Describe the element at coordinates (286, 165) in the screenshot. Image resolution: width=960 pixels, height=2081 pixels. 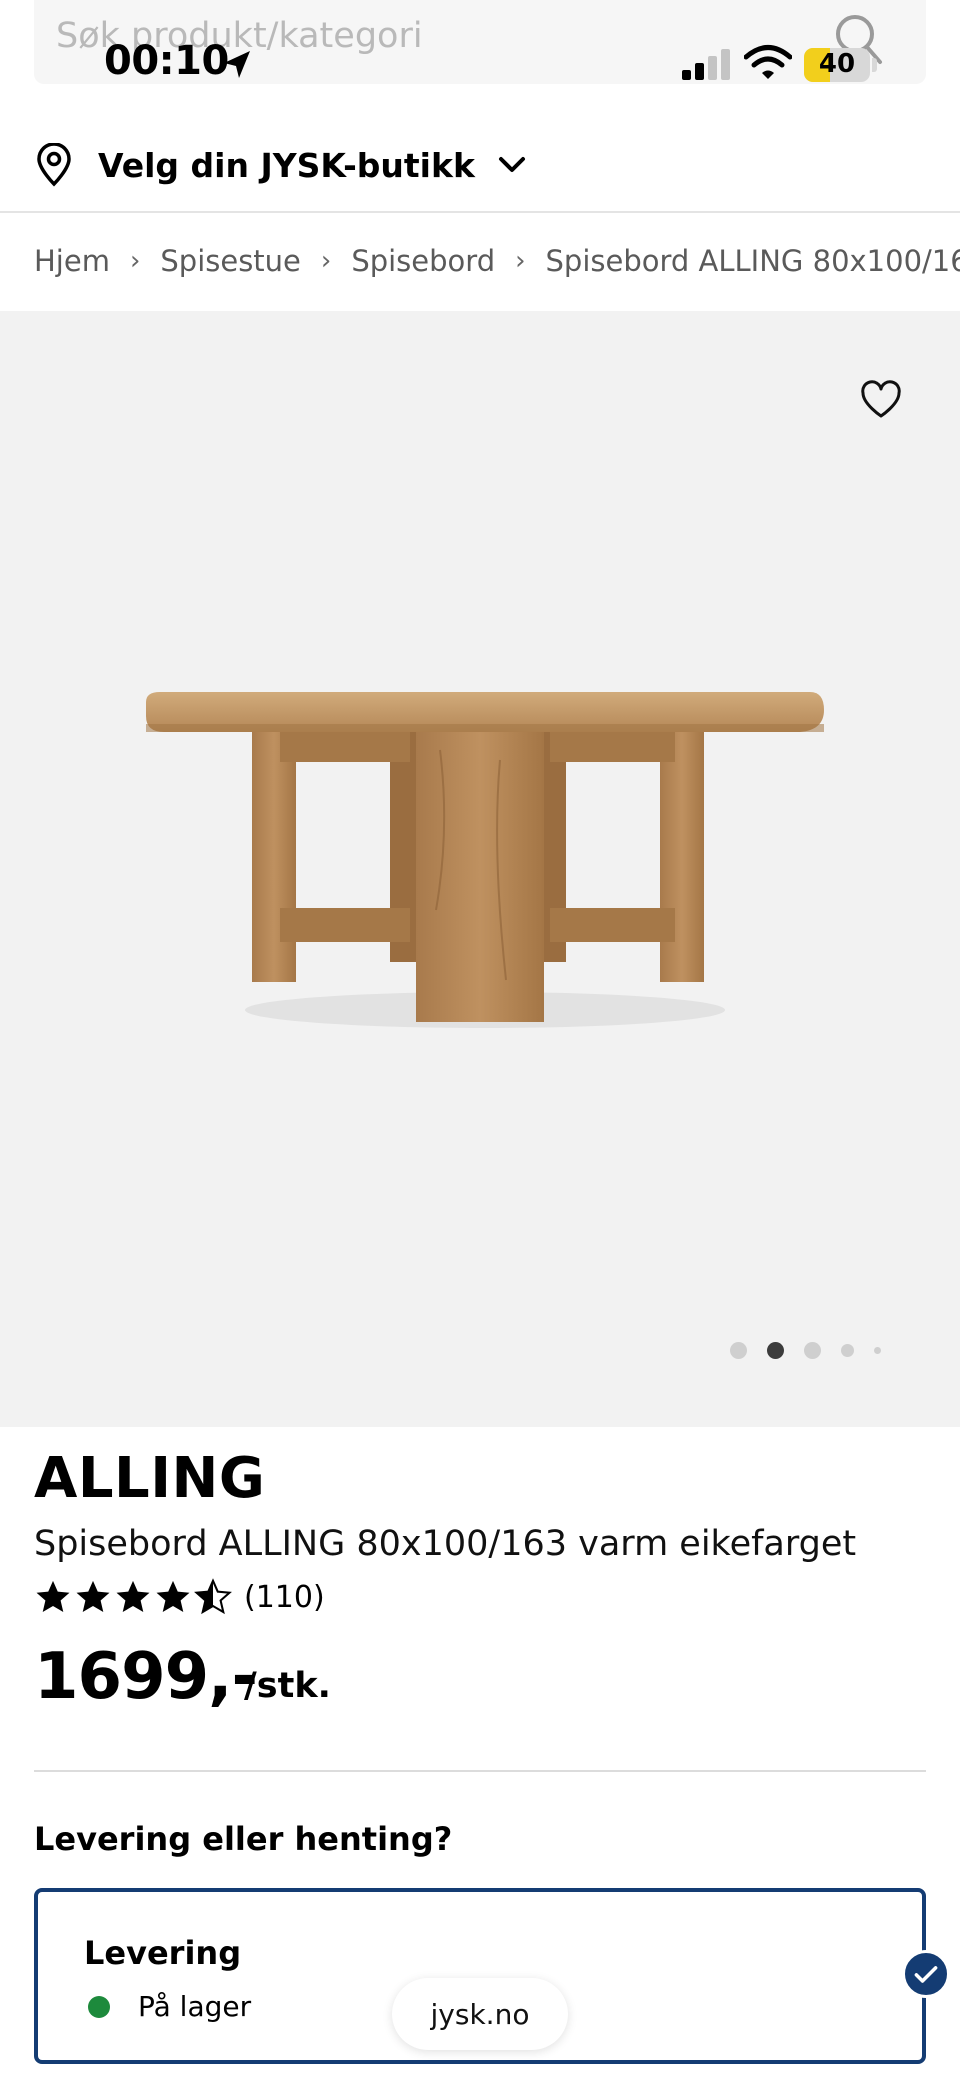
I see `store-picker-label: Velg din JYSK-butikk` at that location.